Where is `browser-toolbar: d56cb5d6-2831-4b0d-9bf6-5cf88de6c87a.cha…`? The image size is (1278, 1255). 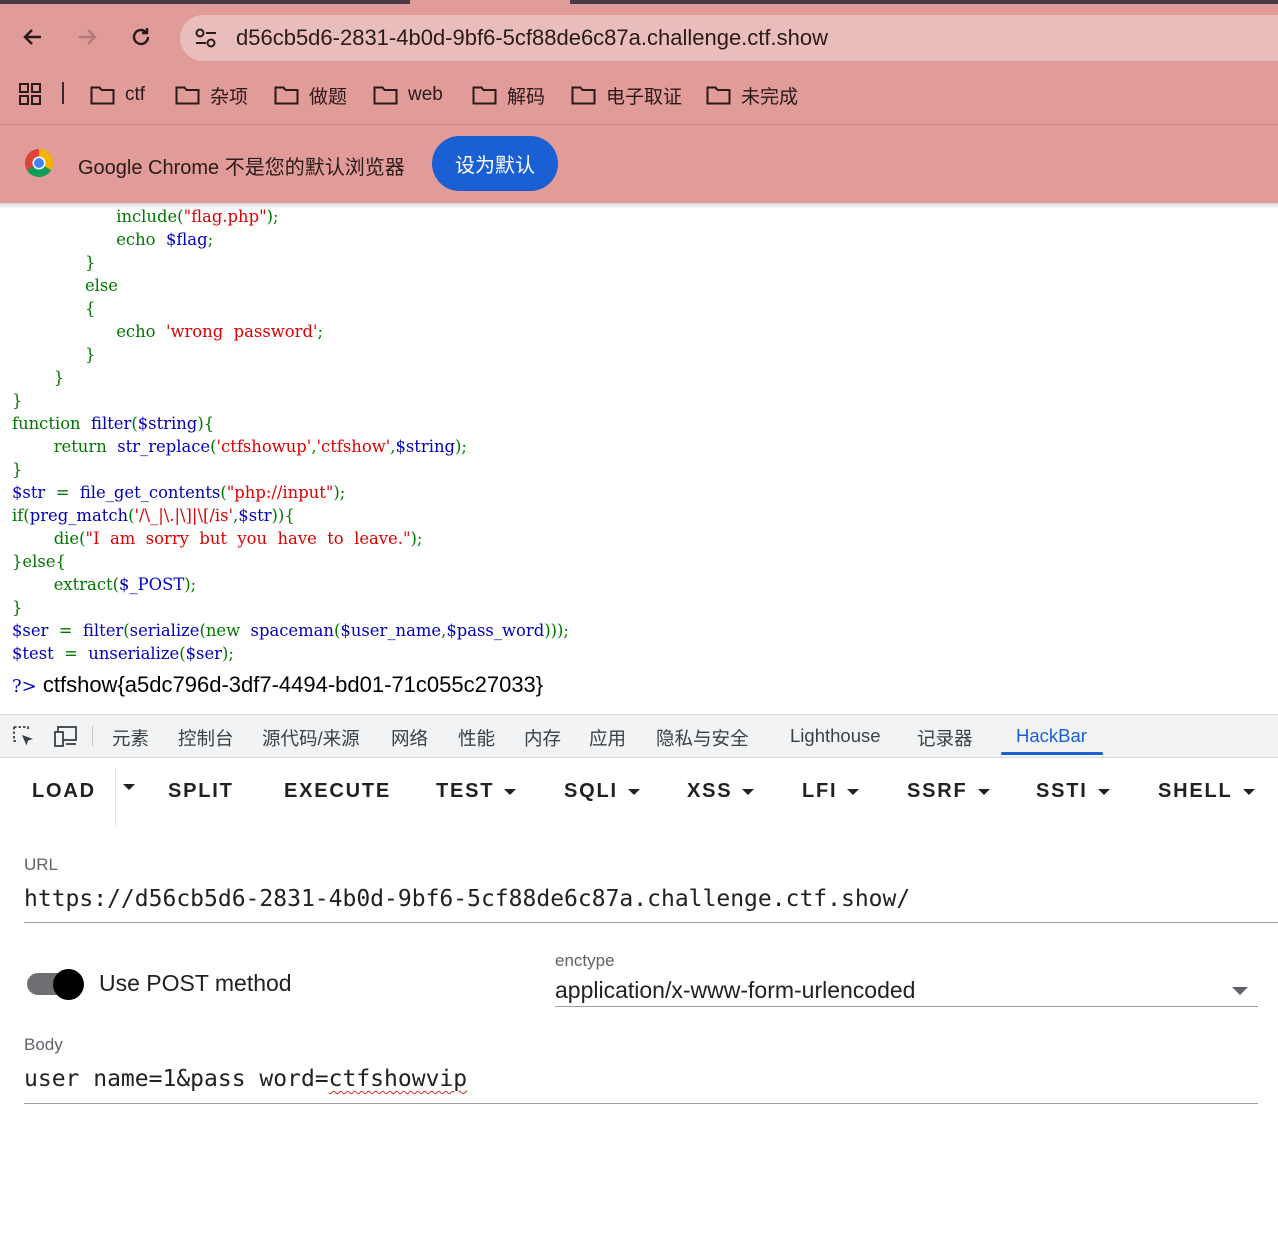 browser-toolbar: d56cb5d6-2831-4b0d-9bf6-5cf88de6c87a.cha… is located at coordinates (639, 37).